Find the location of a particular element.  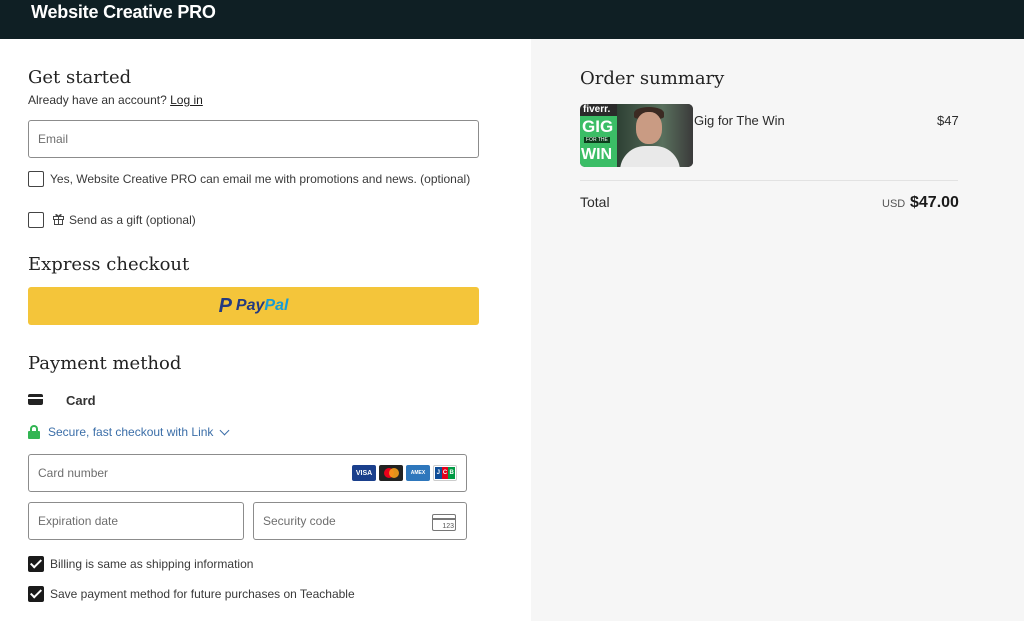

lock-icon is located at coordinates (34, 432).